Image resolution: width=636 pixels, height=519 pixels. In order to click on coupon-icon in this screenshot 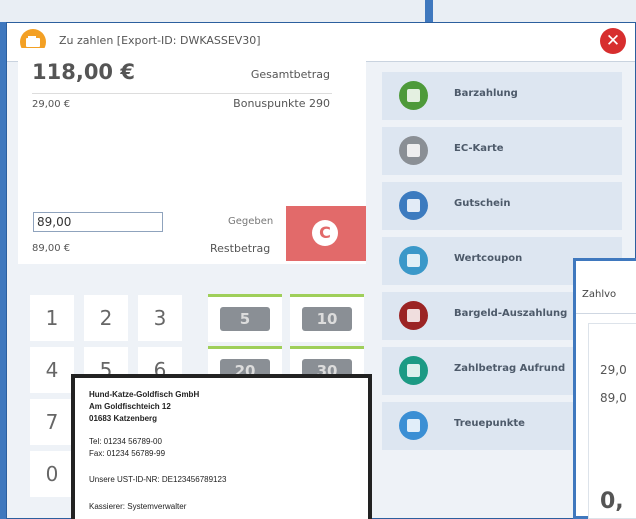, I will do `click(413, 260)`.